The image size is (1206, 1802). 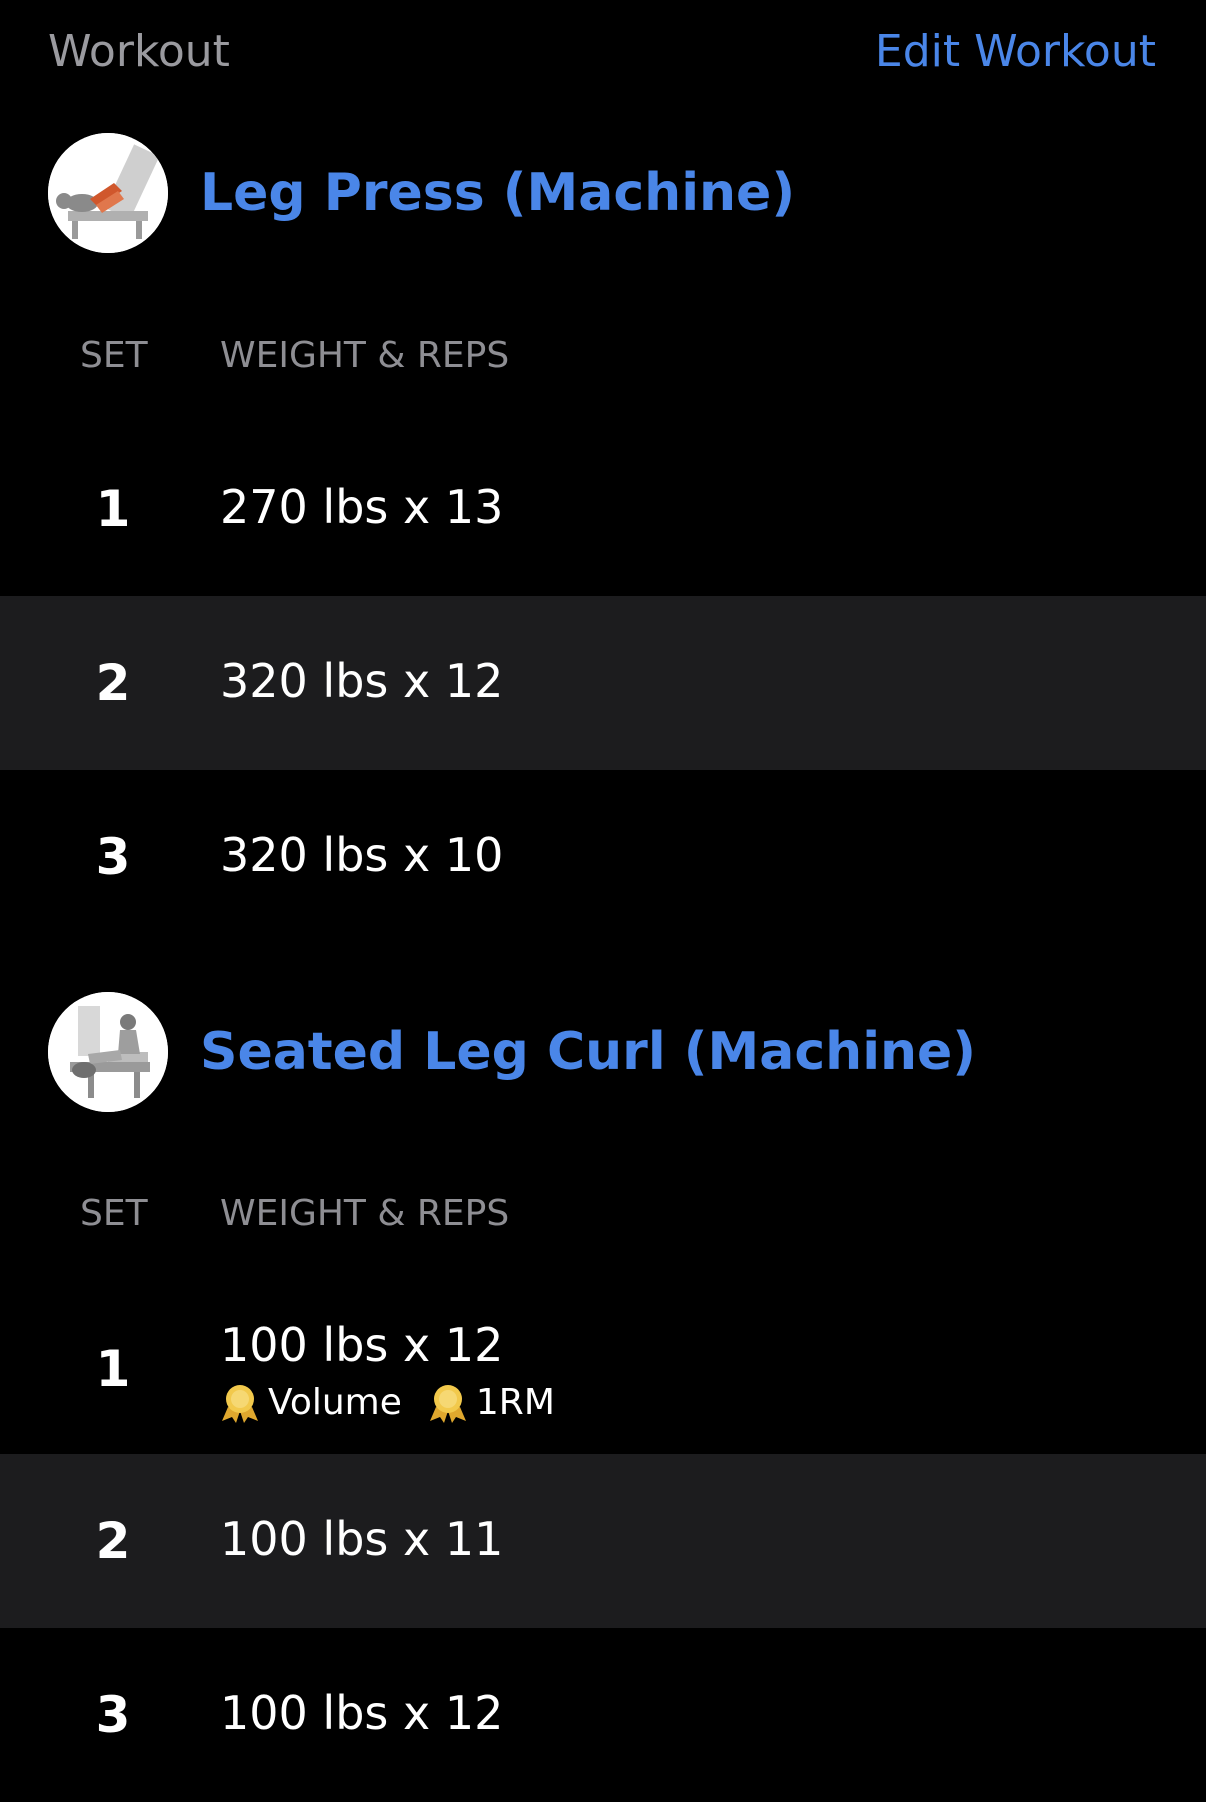 What do you see at coordinates (362, 507) in the screenshot?
I see `set-weight-reps: 270 lbs x 13` at bounding box center [362, 507].